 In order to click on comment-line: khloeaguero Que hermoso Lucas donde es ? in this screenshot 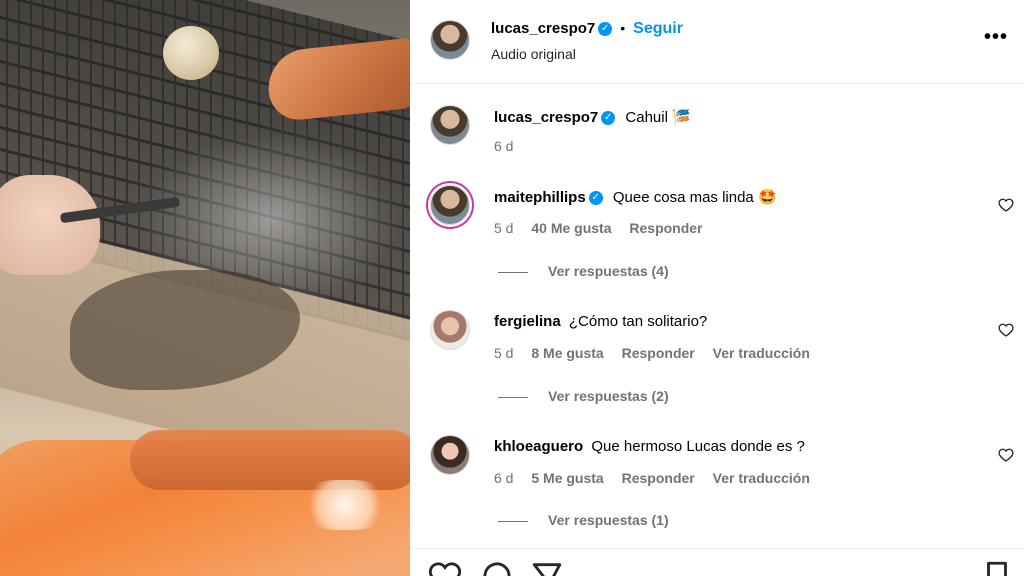, I will do `click(649, 446)`.